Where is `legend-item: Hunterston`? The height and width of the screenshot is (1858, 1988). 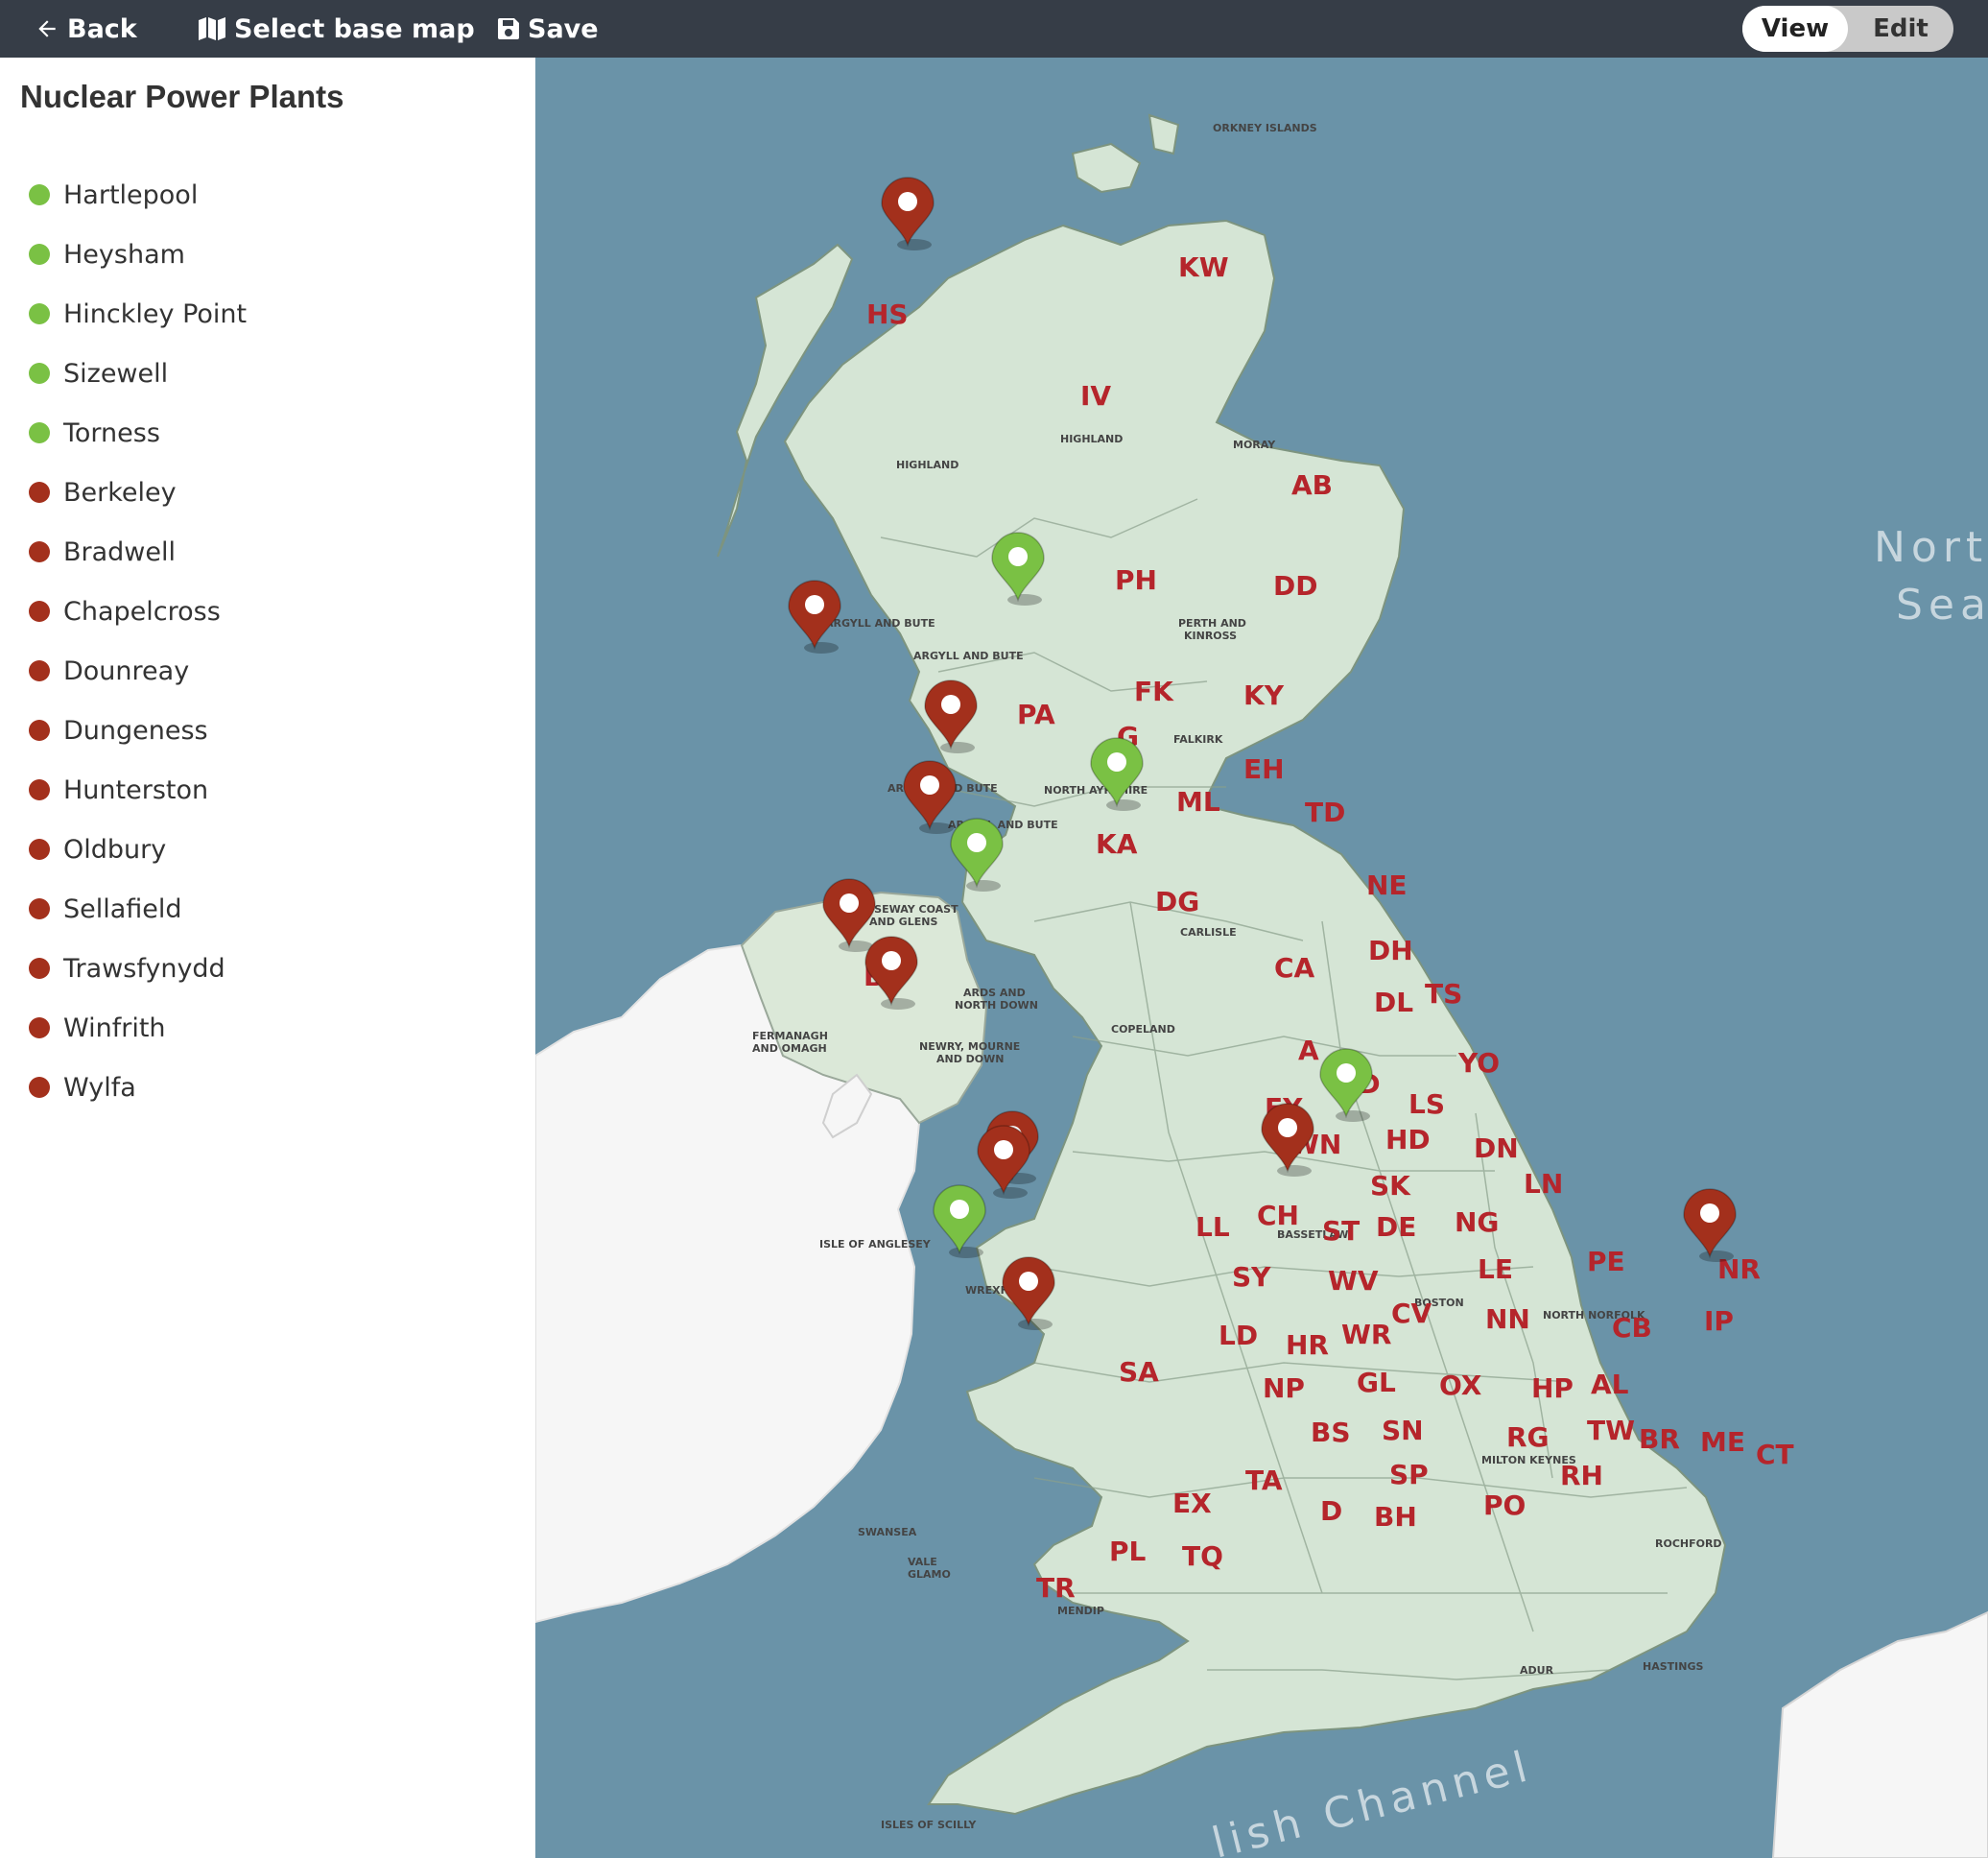
legend-item: Hunterston is located at coordinates (138, 790).